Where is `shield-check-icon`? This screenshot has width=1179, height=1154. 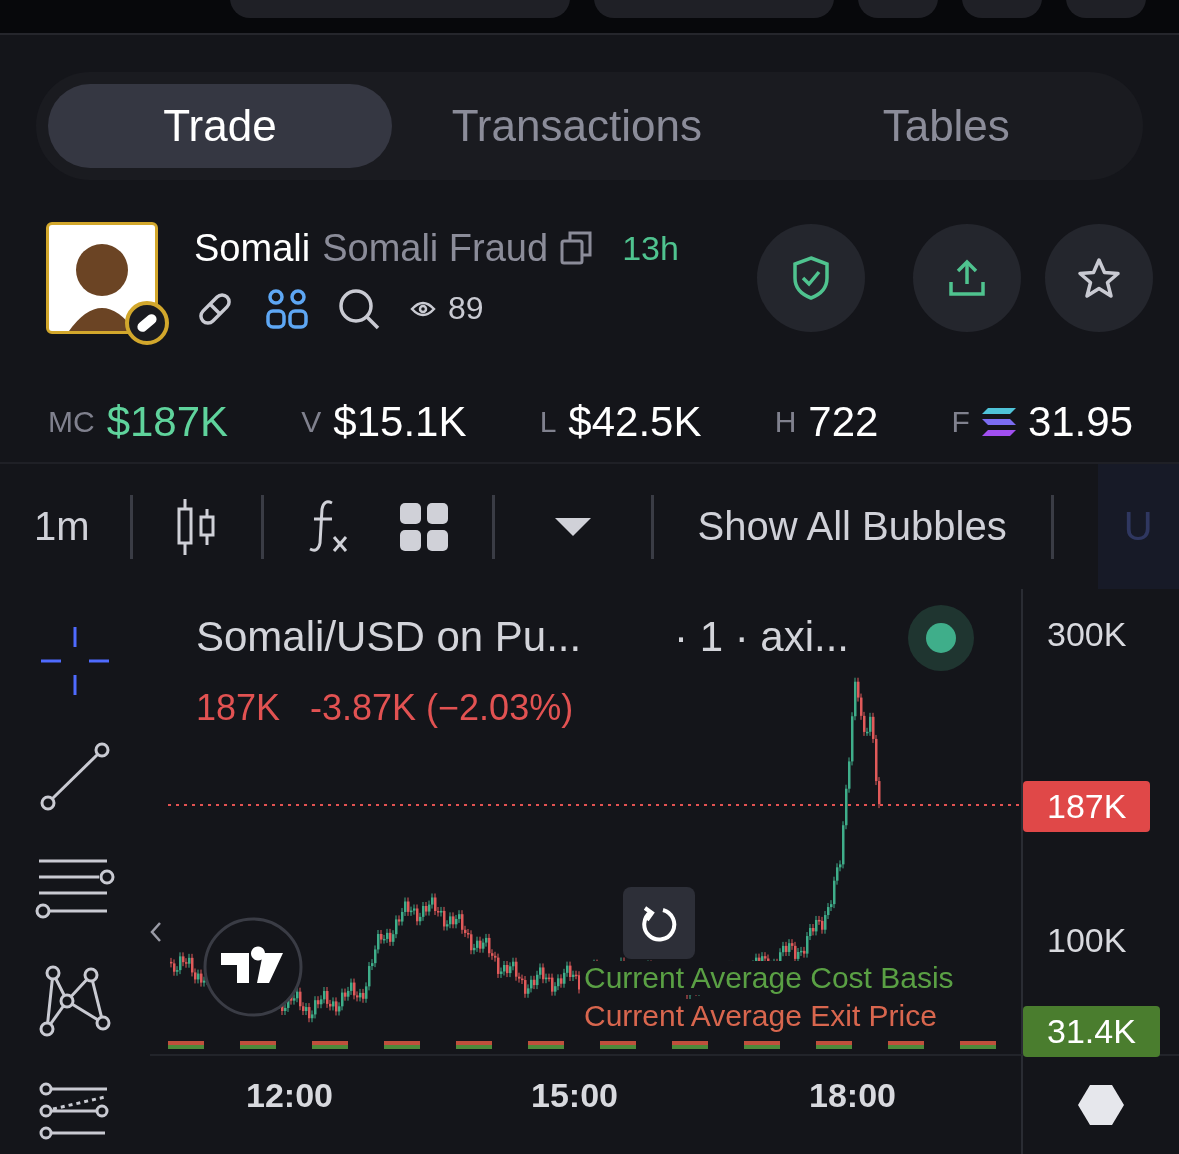 shield-check-icon is located at coordinates (811, 278).